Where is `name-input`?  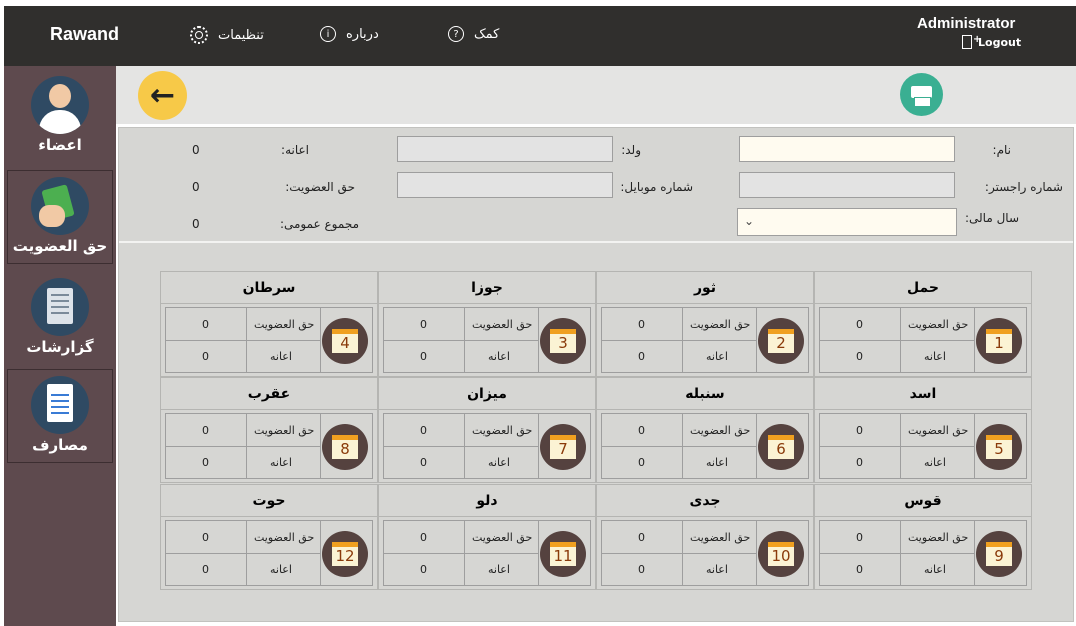
name-input is located at coordinates (847, 149).